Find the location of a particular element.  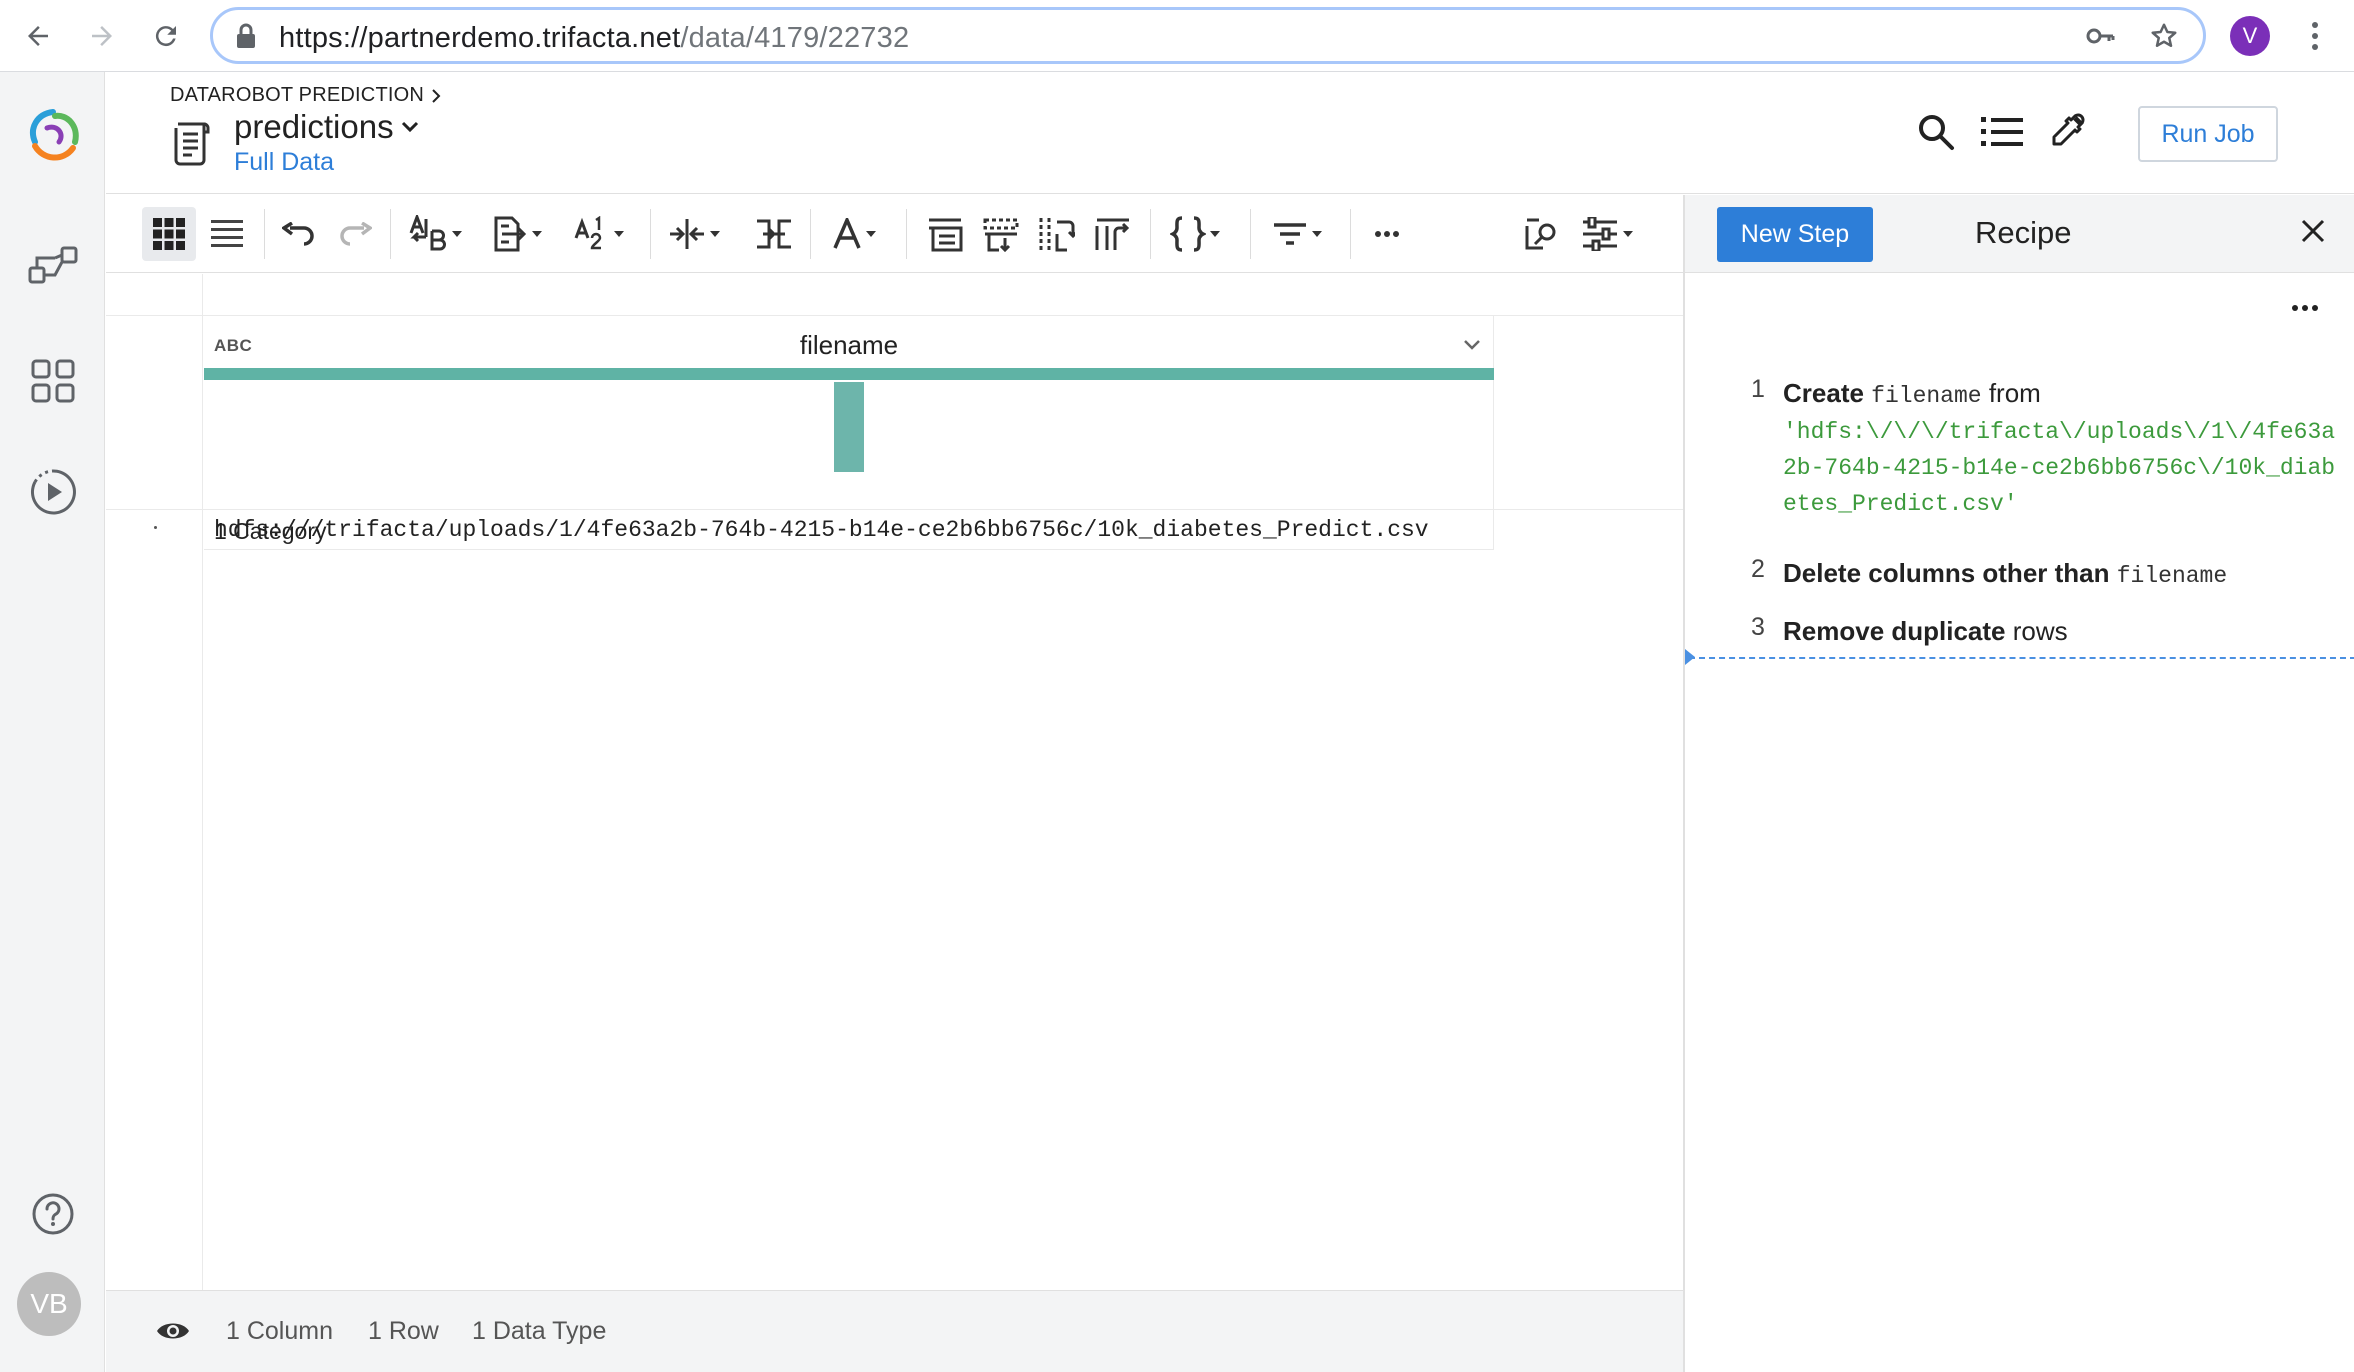

nav-help is located at coordinates (52, 1214).